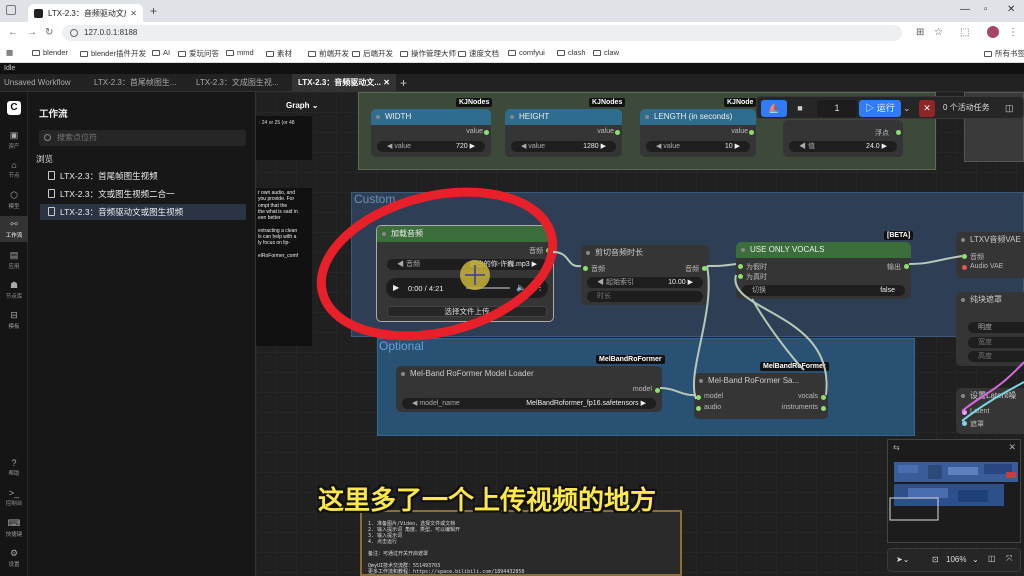 The height and width of the screenshot is (576, 1024). Describe the element at coordinates (964, 32) in the screenshot. I see `extensions-icon: ⬚` at that location.